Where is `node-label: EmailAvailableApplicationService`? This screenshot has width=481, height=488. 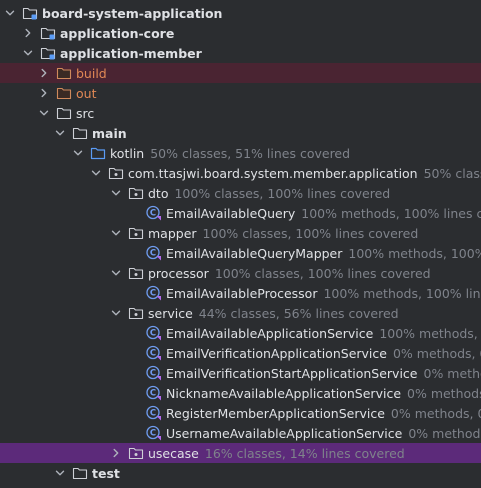 node-label: EmailAvailableApplicationService is located at coordinates (270, 333).